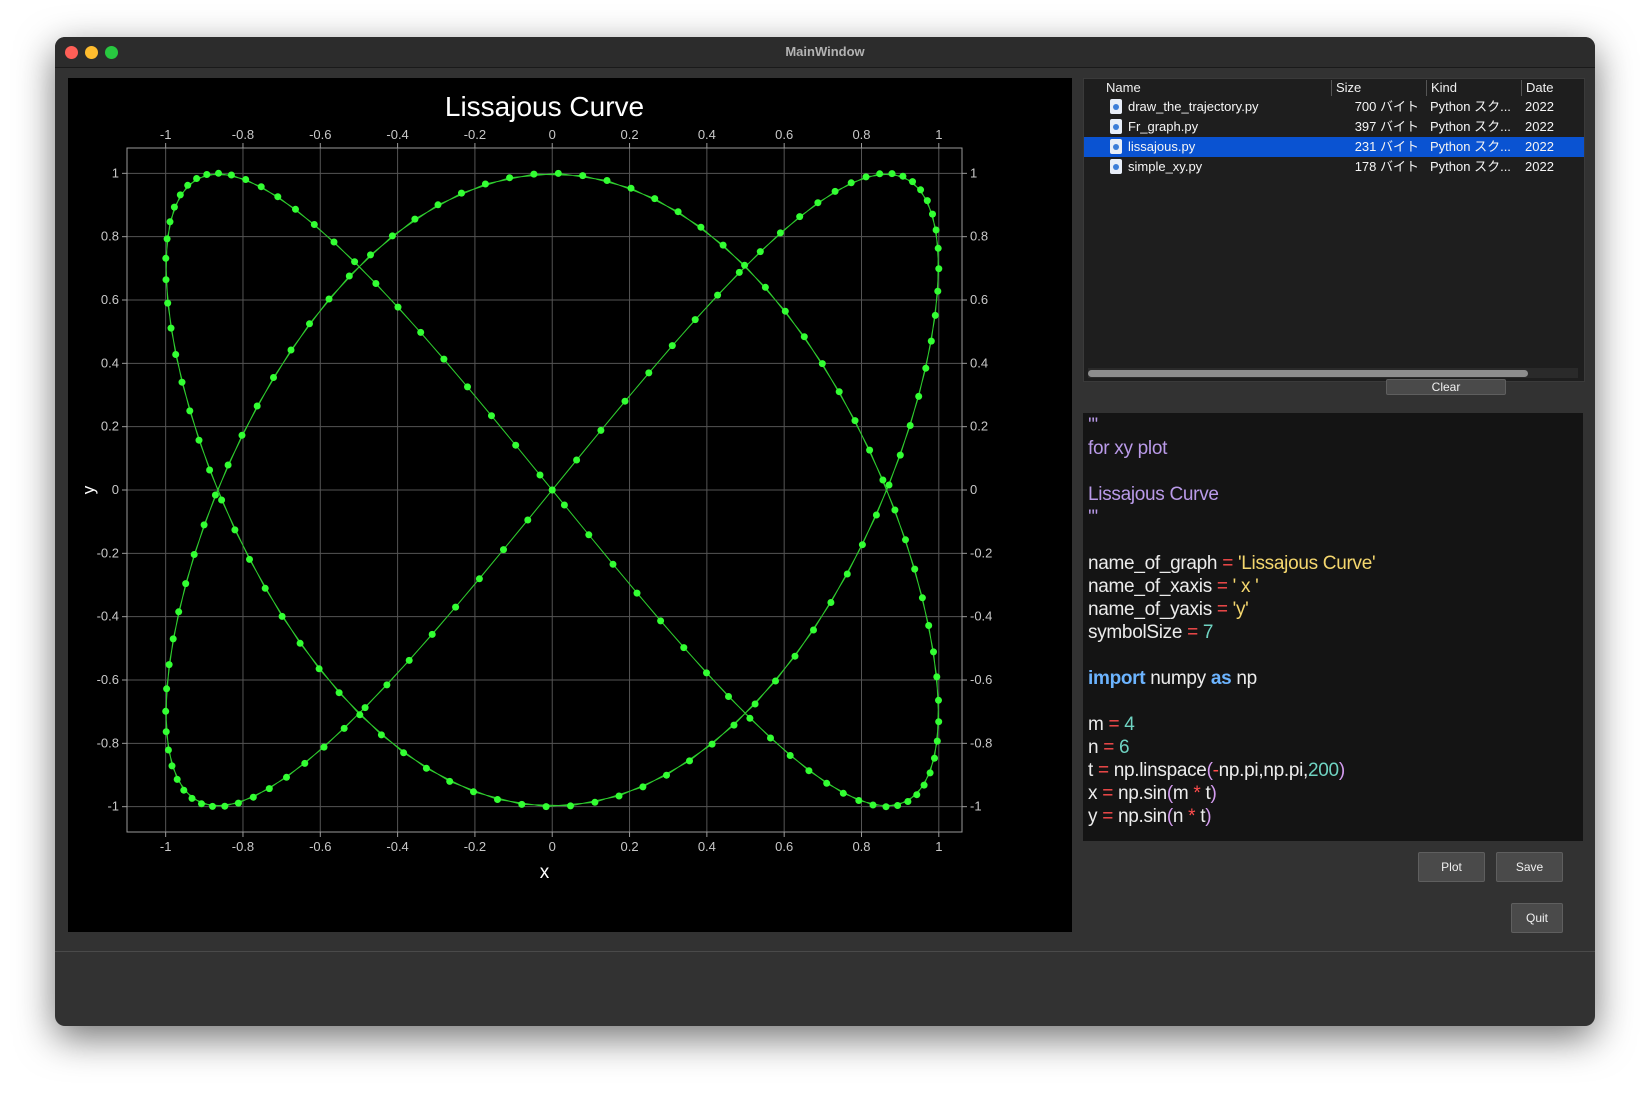 This screenshot has width=1650, height=1100. Describe the element at coordinates (1334, 167) in the screenshot. I see `file-row: simple_xy.py 178 バイト Python スク... 2022` at that location.